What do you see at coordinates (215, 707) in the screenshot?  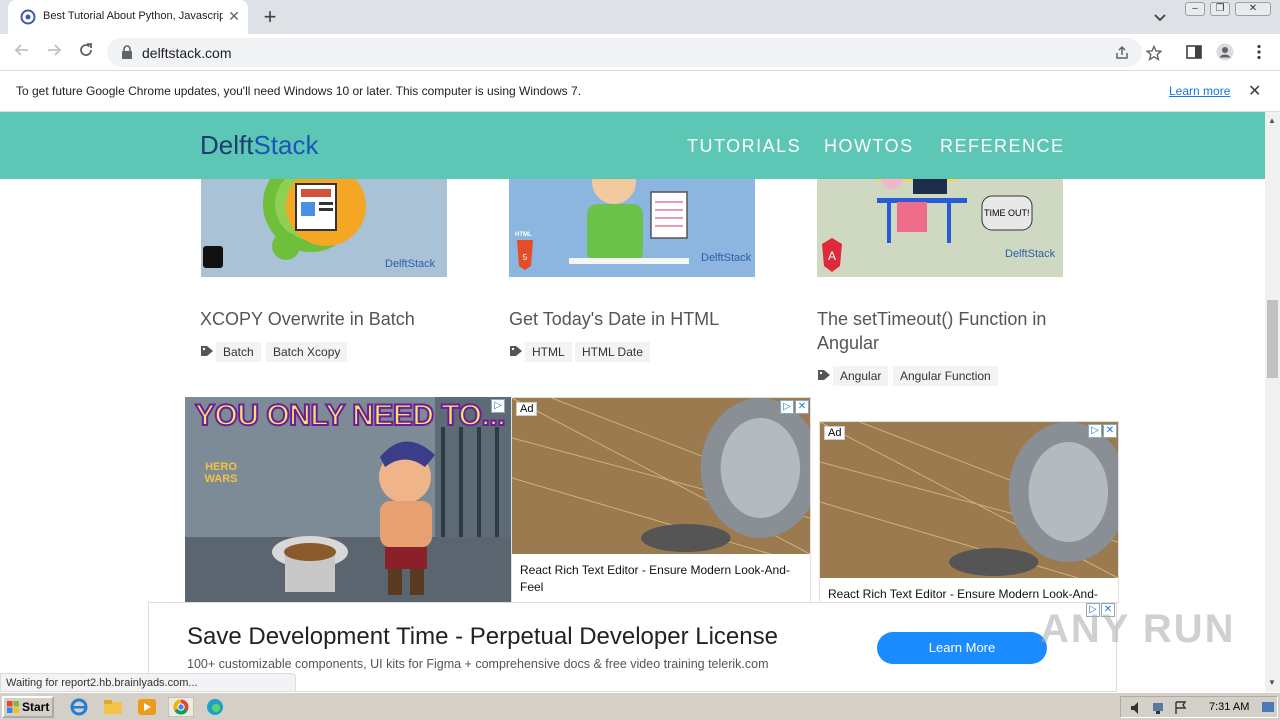 I see `edge-icon` at bounding box center [215, 707].